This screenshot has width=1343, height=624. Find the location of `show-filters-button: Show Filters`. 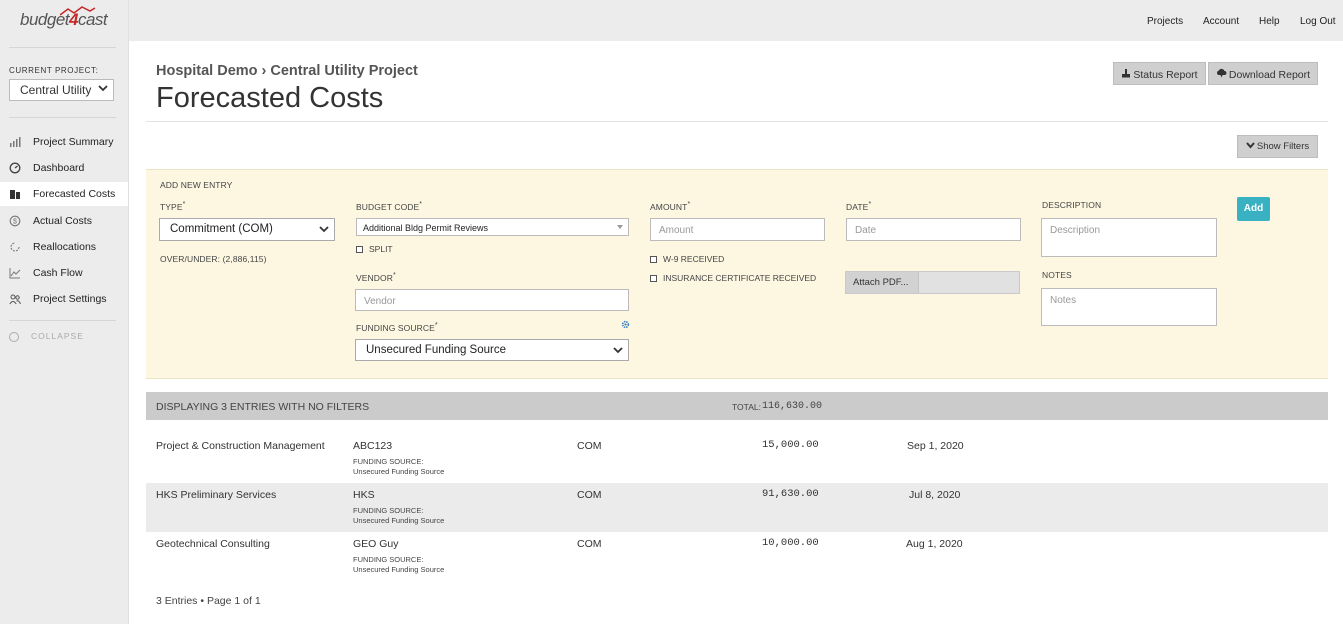

show-filters-button: Show Filters is located at coordinates (1277, 146).